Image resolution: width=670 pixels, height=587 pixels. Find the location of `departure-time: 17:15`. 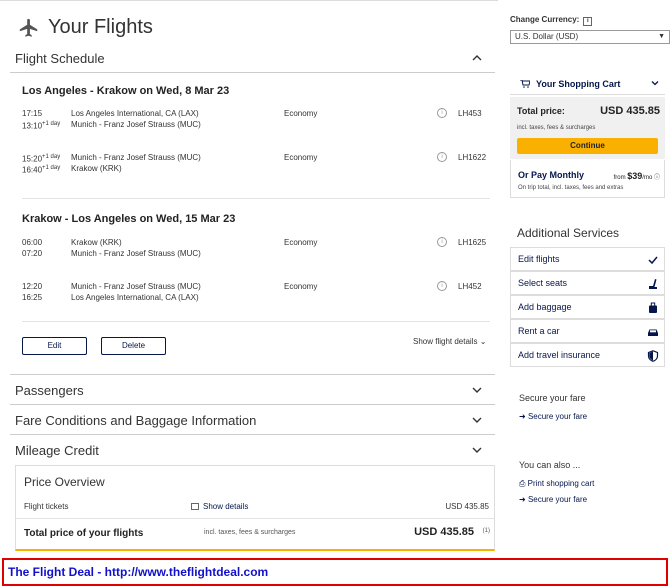

departure-time: 17:15 is located at coordinates (32, 113).